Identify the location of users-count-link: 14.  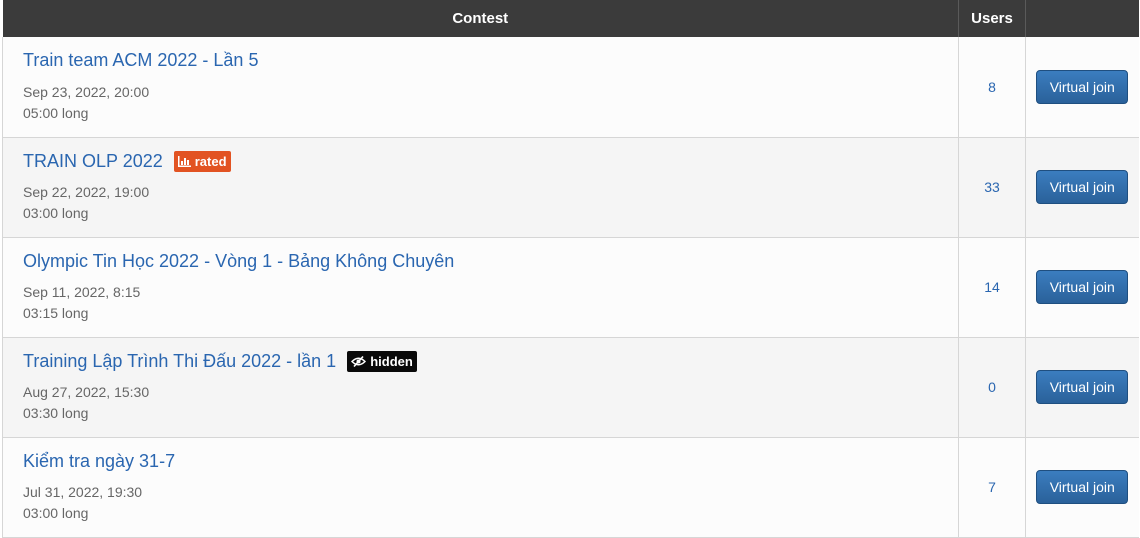
(992, 287).